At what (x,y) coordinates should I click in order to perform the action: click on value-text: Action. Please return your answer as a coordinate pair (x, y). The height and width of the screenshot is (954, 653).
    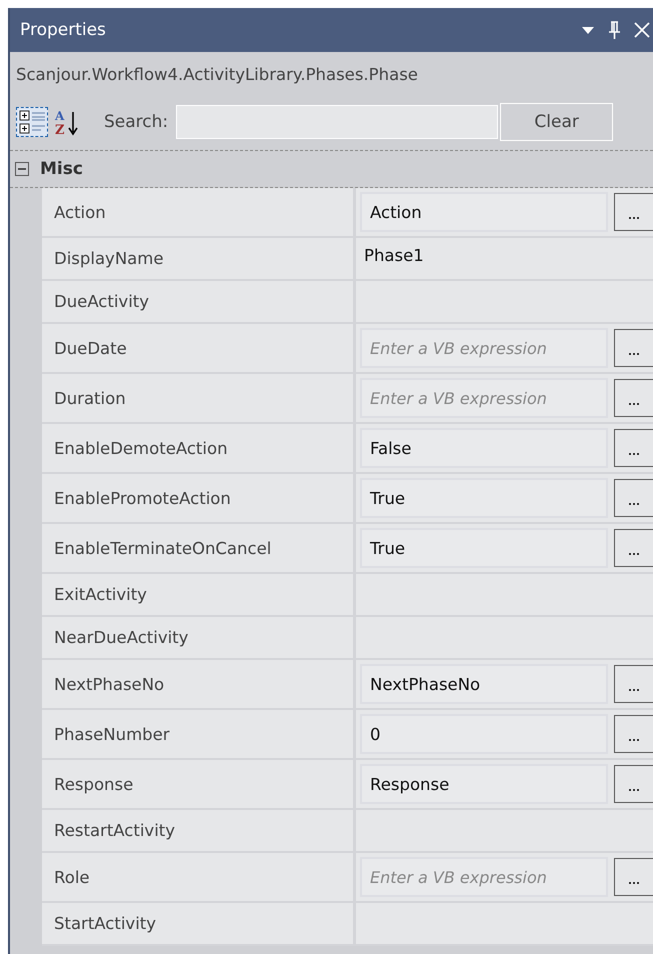
    Looking at the image, I should click on (396, 212).